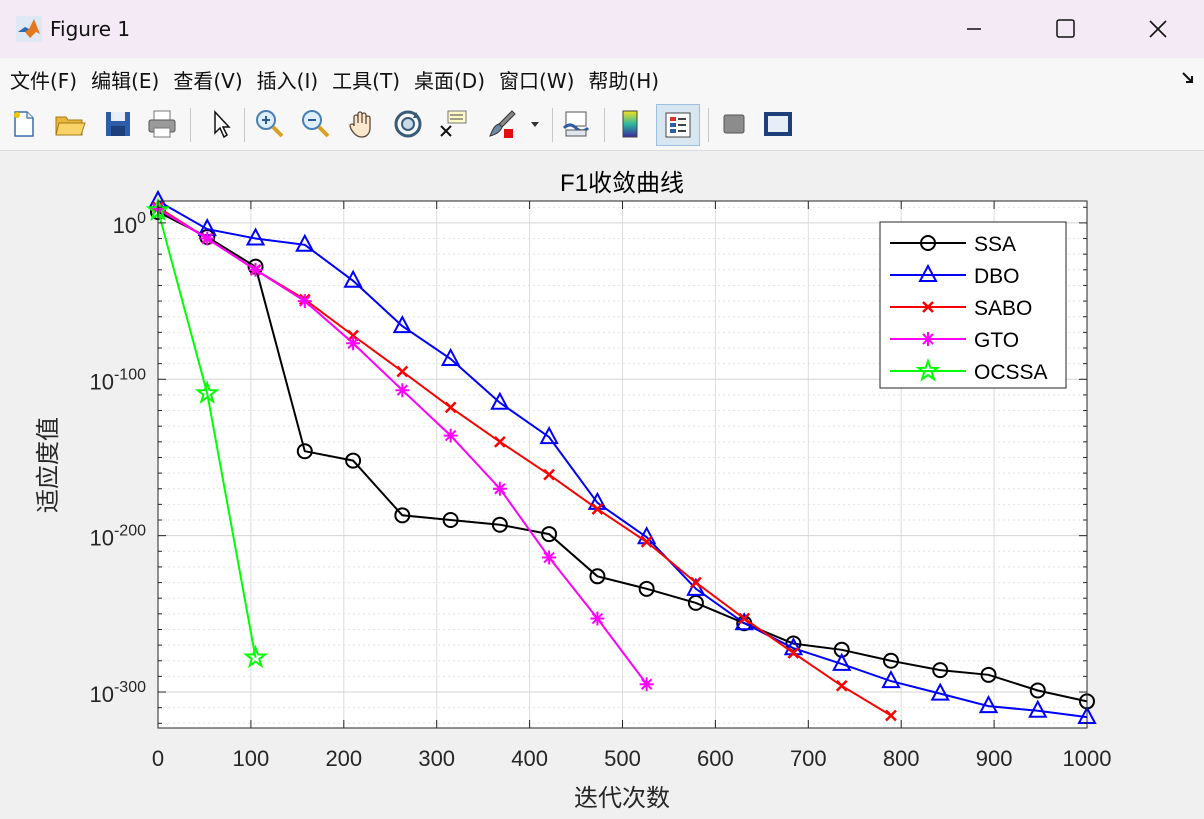 The width and height of the screenshot is (1204, 819). What do you see at coordinates (973, 305) in the screenshot?
I see `legend: SSA DBO SABO GTO OCSSA` at bounding box center [973, 305].